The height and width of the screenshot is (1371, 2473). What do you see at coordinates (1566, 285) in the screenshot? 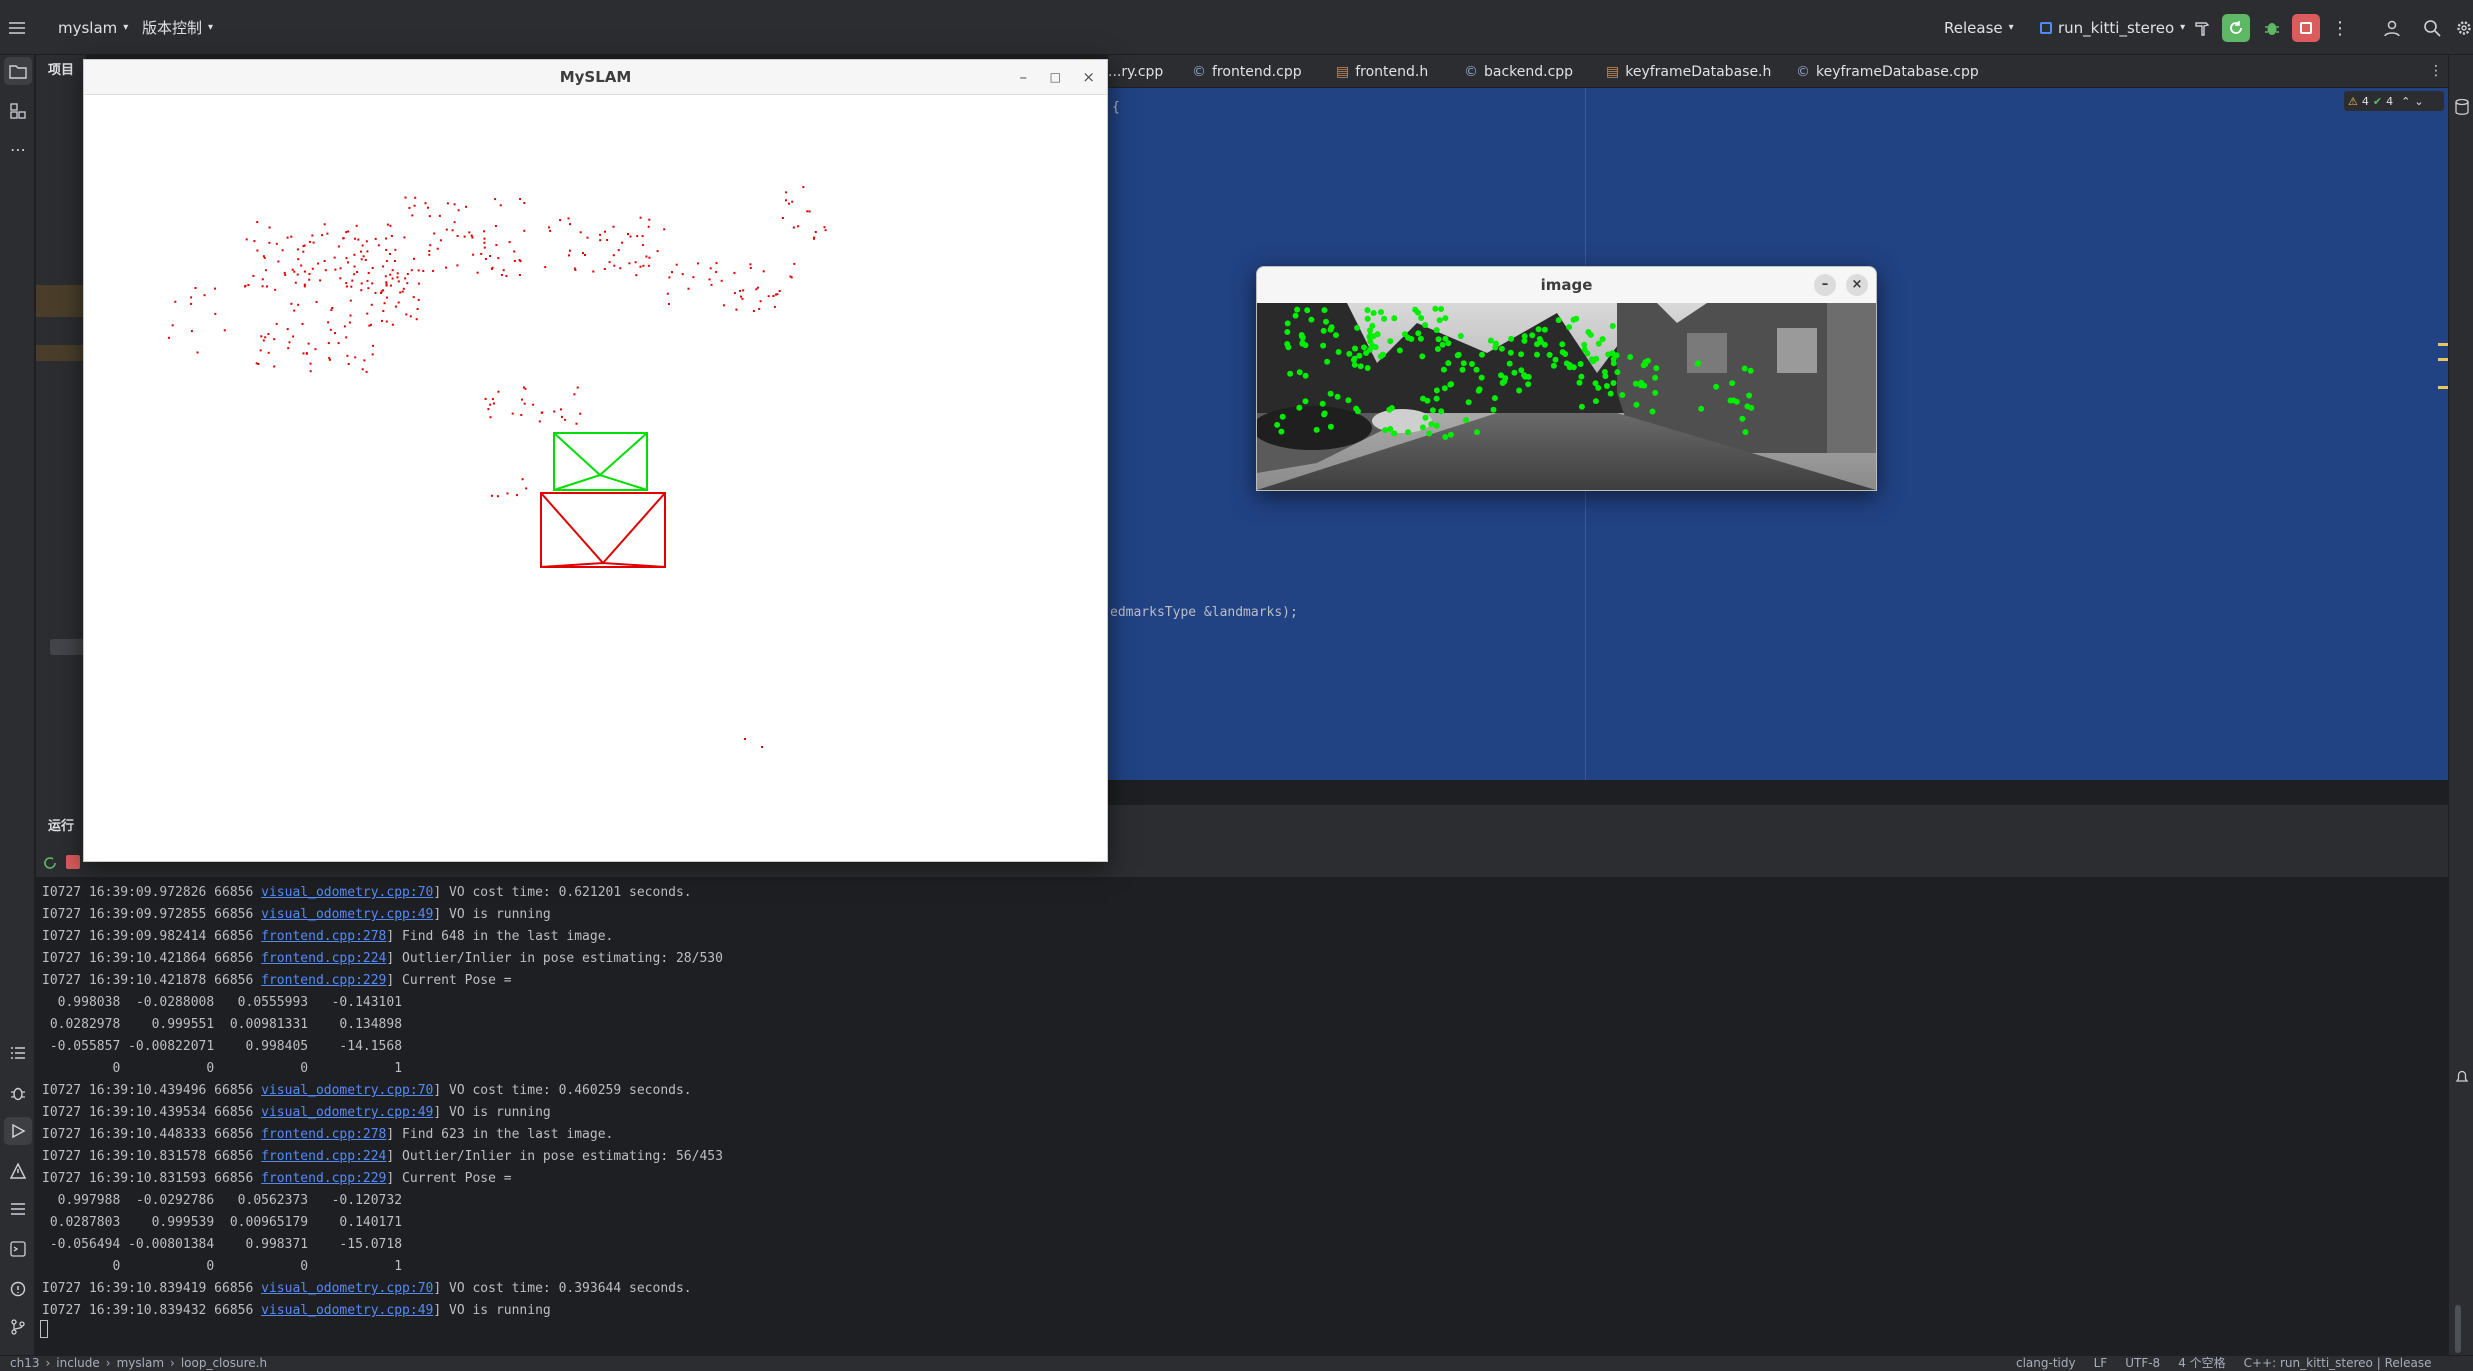
I see `image-title-bar: image – ×` at bounding box center [1566, 285].